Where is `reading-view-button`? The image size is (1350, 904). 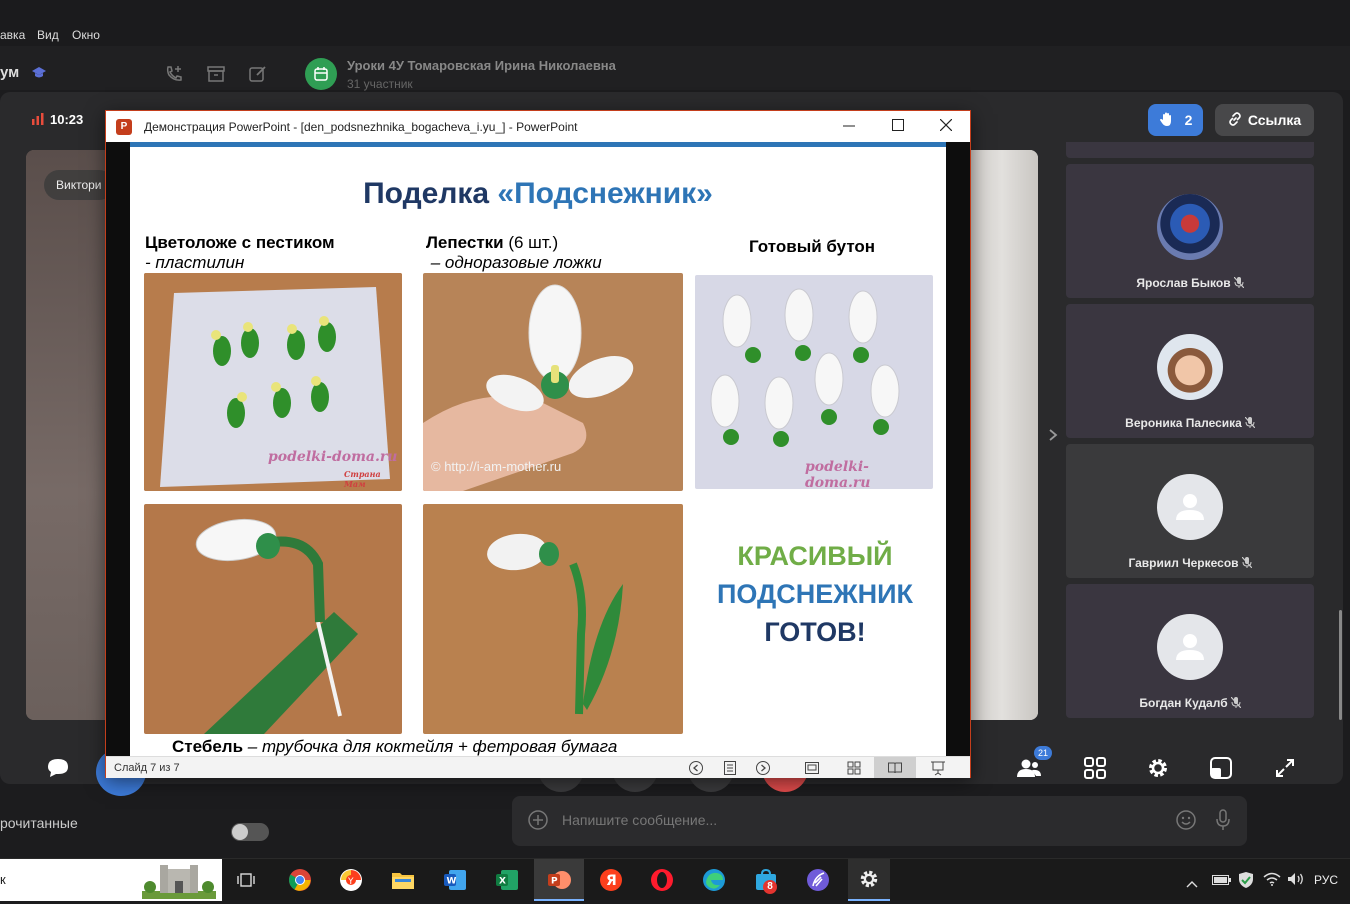
reading-view-button is located at coordinates (895, 767).